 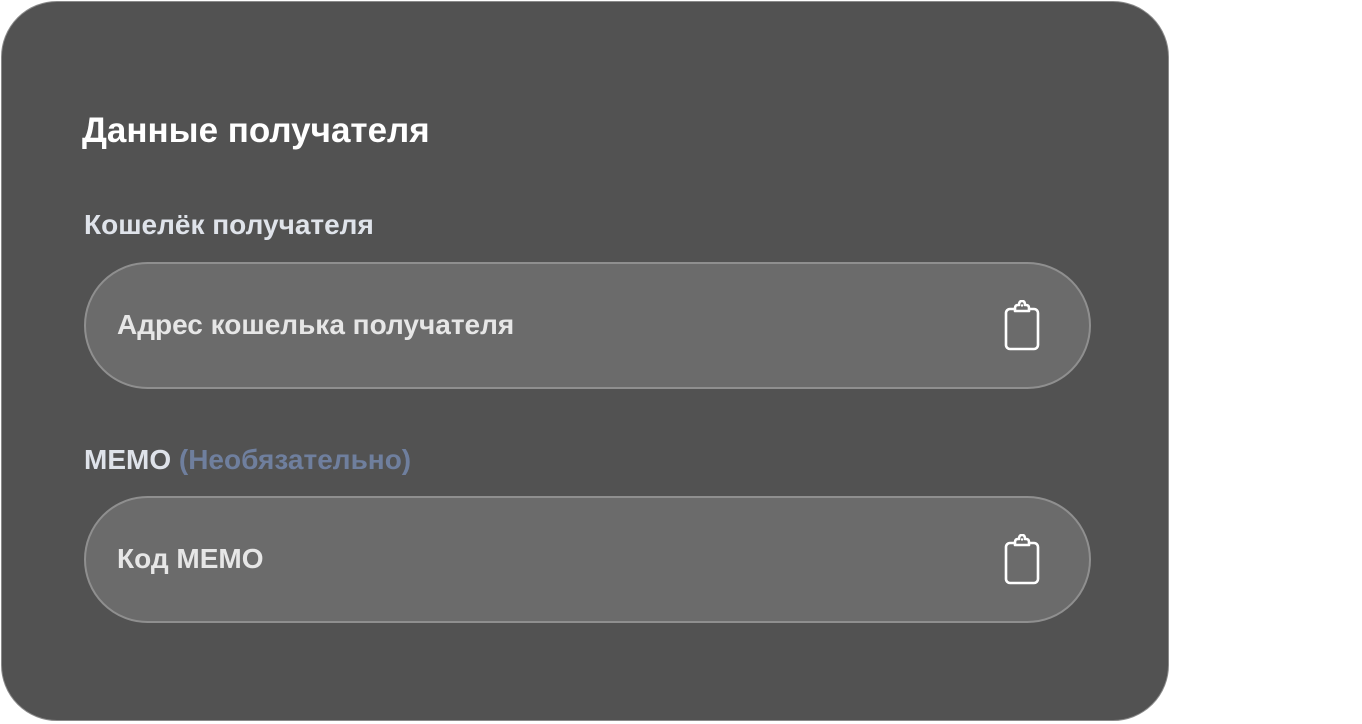 I want to click on memo-optional-note: (Необязательно), so click(x=295, y=459).